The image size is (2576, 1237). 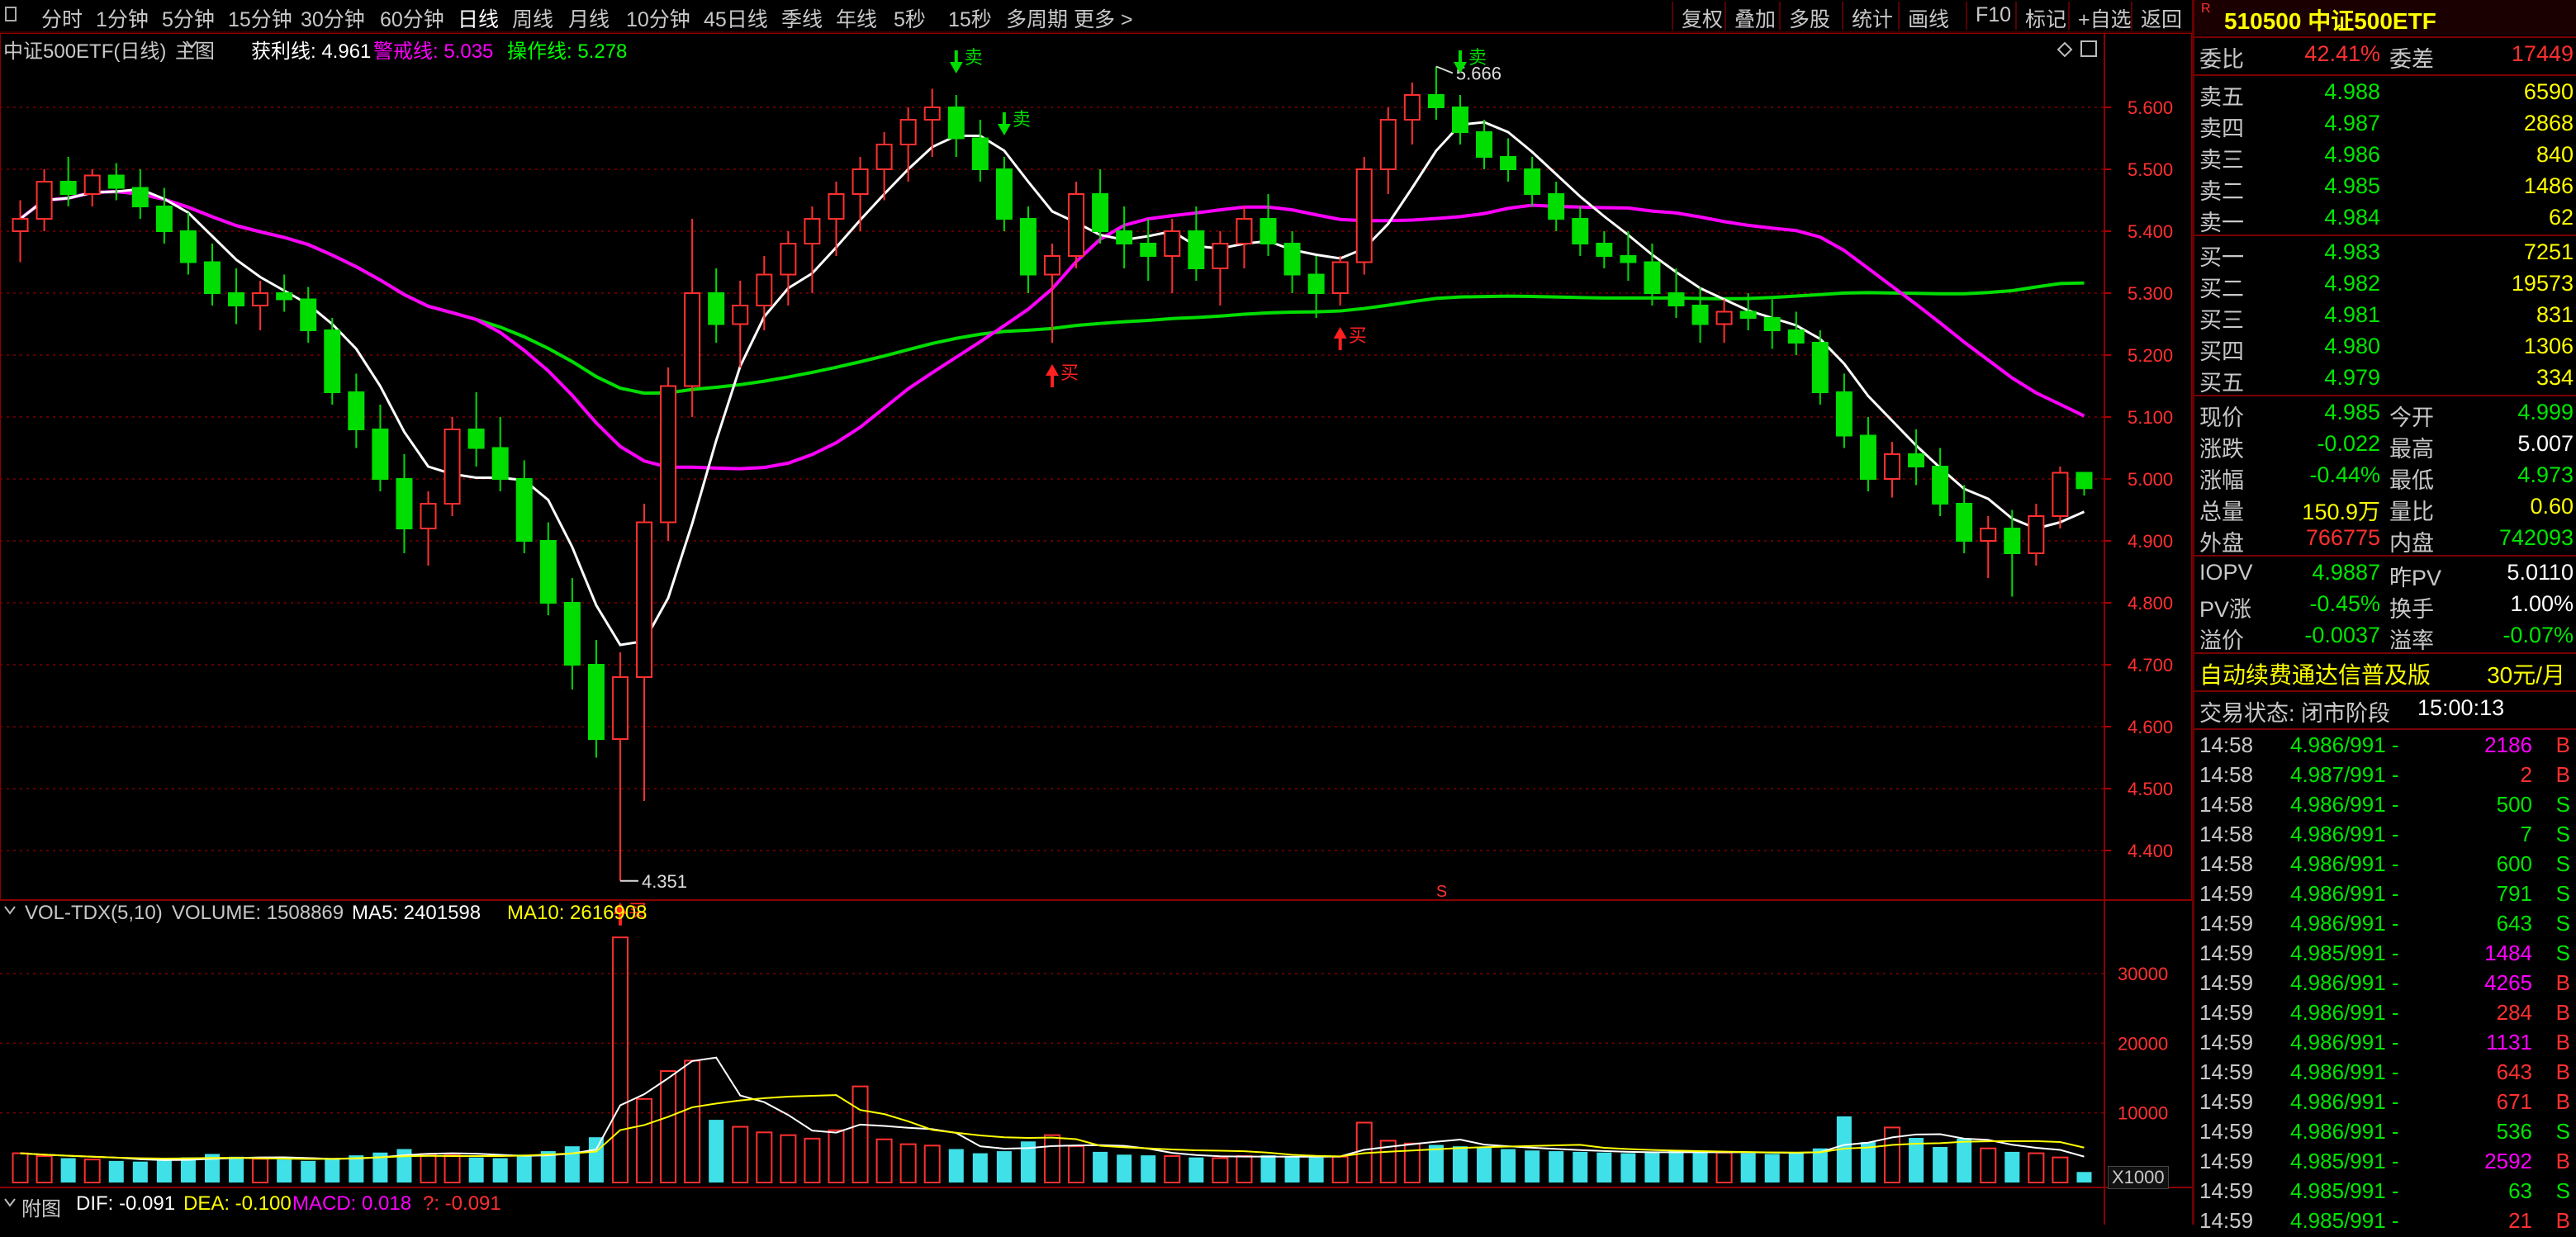 What do you see at coordinates (2385, 1014) in the screenshot?
I see `tick-row: 14:59 4.986/991 - 284 B` at bounding box center [2385, 1014].